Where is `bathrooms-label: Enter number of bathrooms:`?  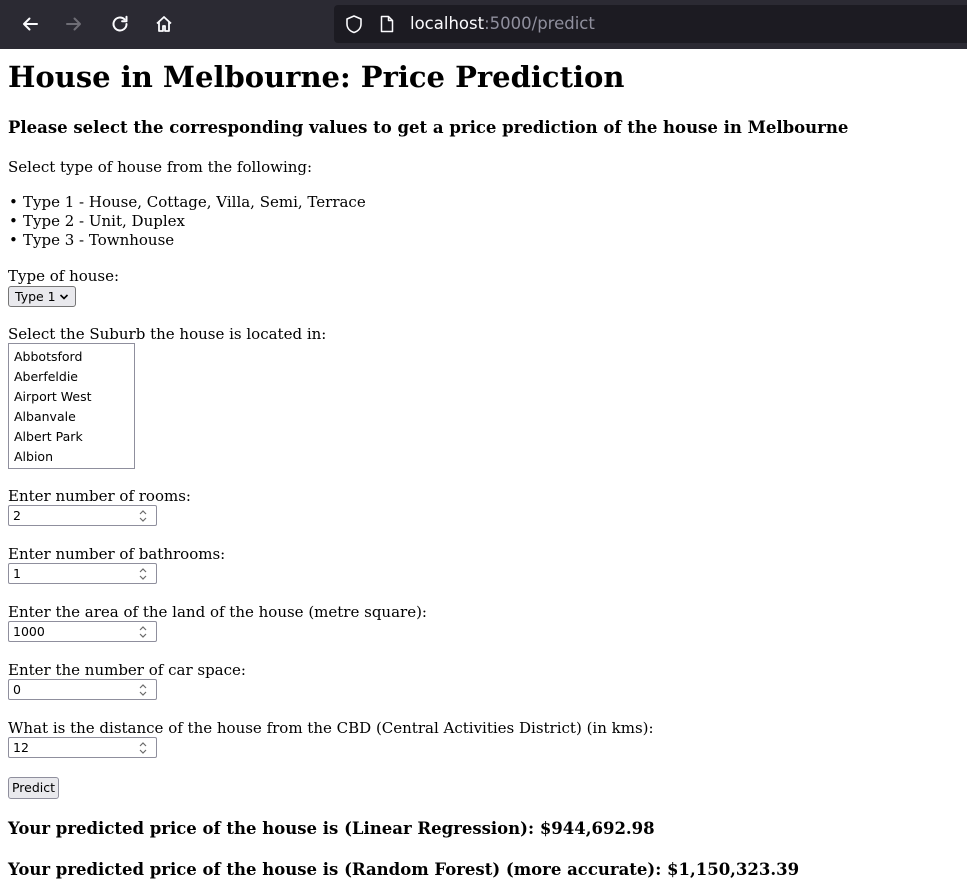
bathrooms-label: Enter number of bathrooms: is located at coordinates (117, 554).